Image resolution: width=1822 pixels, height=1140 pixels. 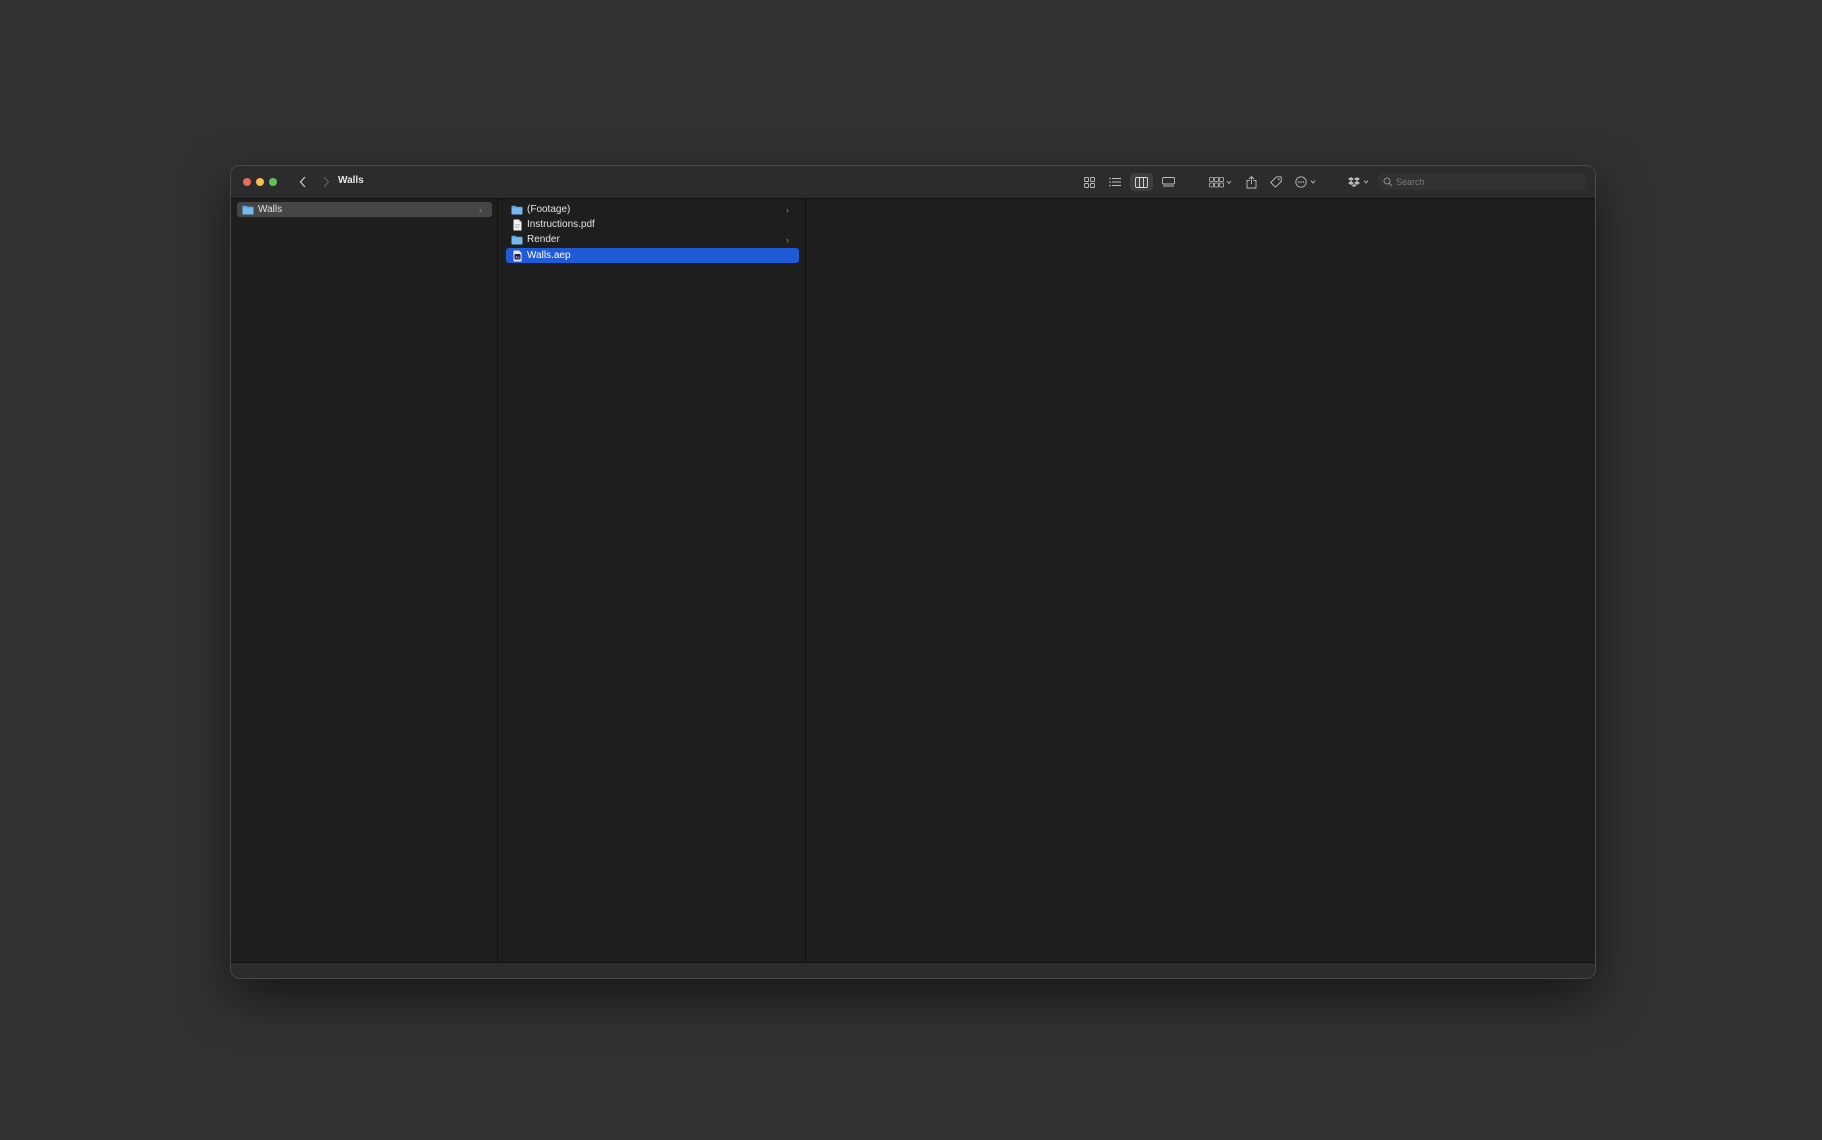 What do you see at coordinates (351, 180) in the screenshot?
I see `window-title: Walls` at bounding box center [351, 180].